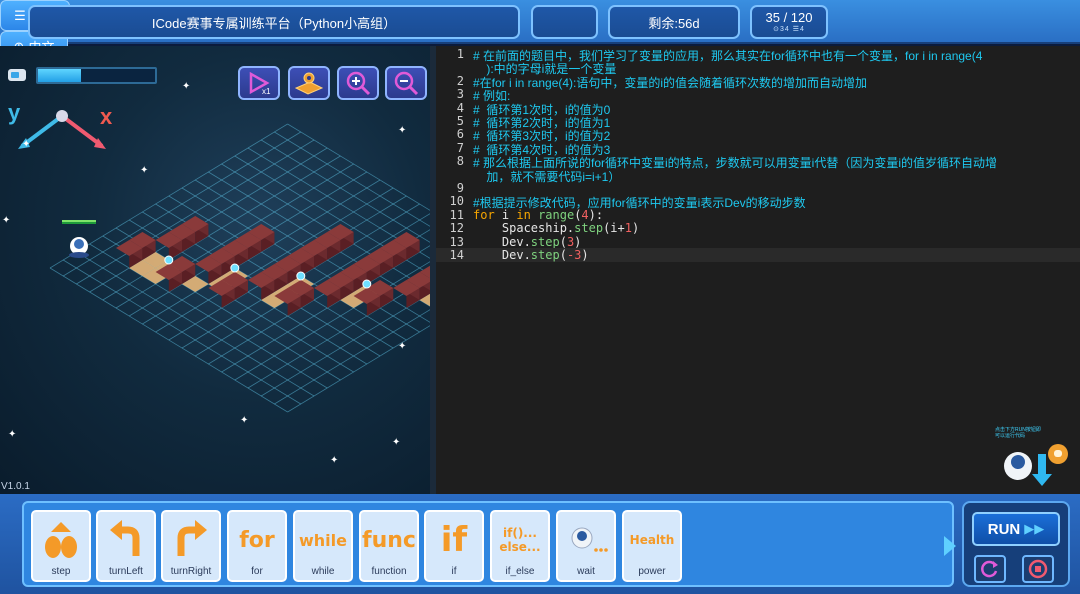 Image resolution: width=1080 pixels, height=594 pixels. Describe the element at coordinates (460, 94) in the screenshot. I see `line-number: 3` at that location.